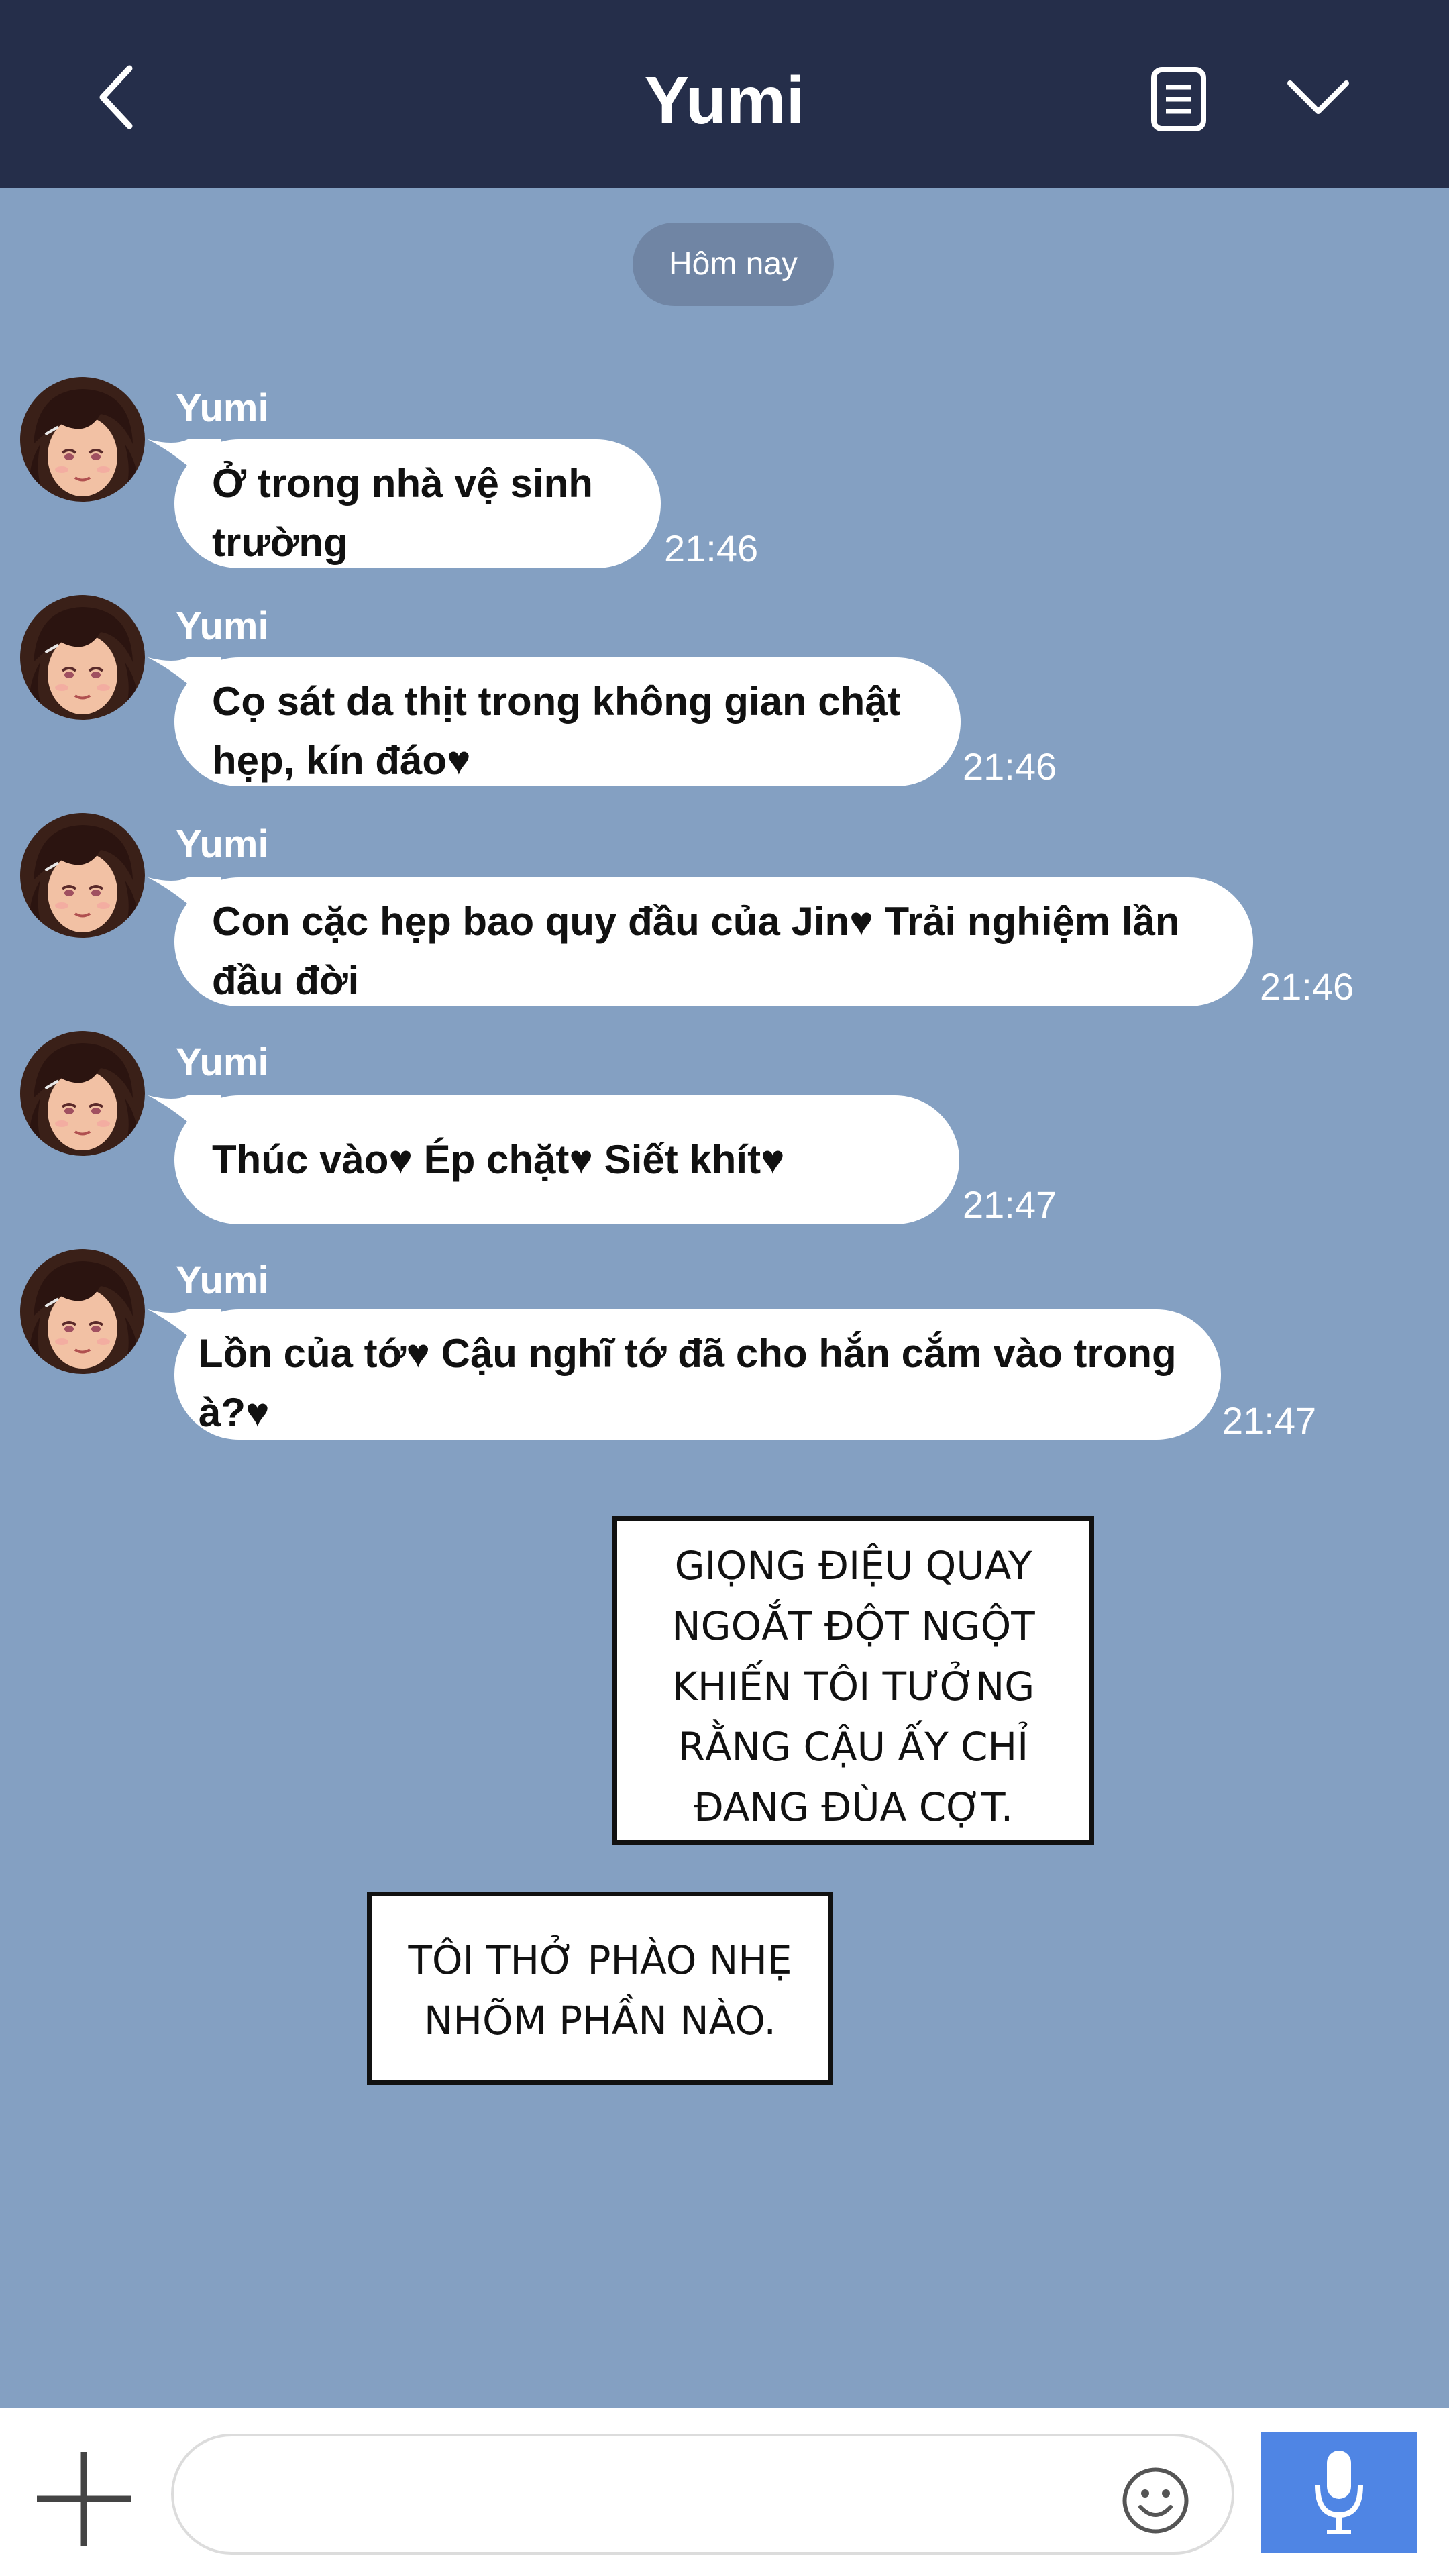 The image size is (1449, 2576). What do you see at coordinates (402, 513) in the screenshot?
I see `message-text: Ở trong nhà vệ sinh trường` at bounding box center [402, 513].